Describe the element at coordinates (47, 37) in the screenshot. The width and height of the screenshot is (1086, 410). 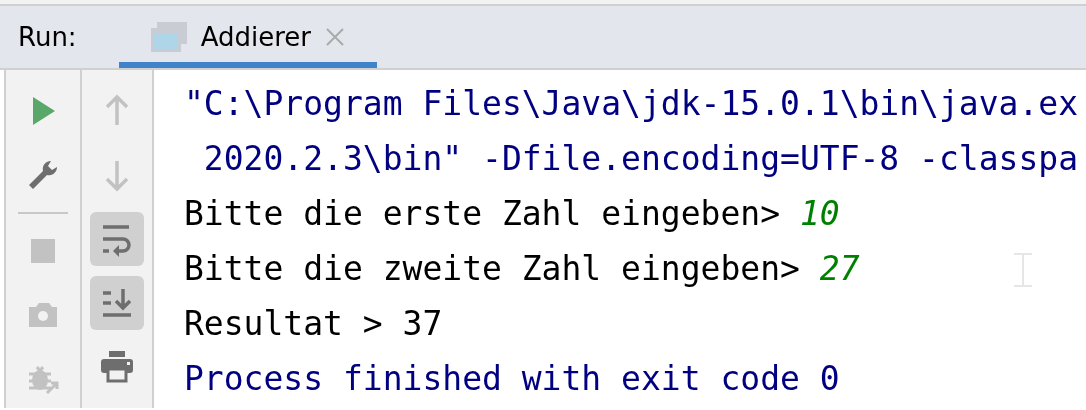
I see `panel-label: Run:` at that location.